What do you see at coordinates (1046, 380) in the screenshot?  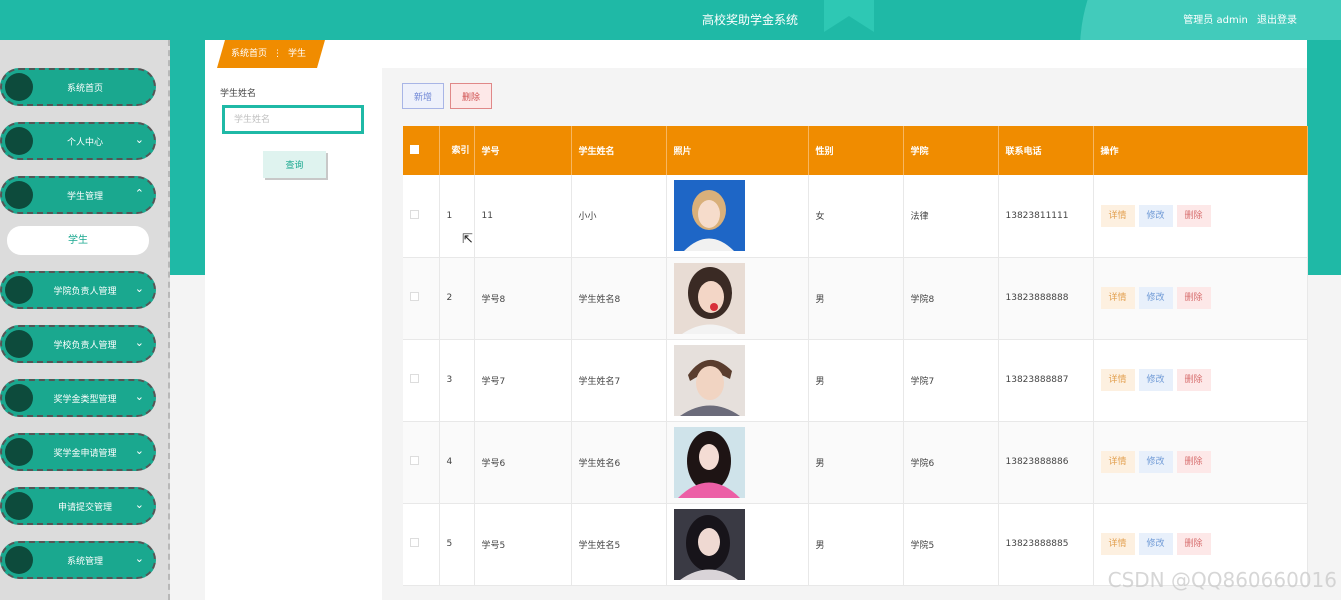 I see `cell-phone: 13823888887` at bounding box center [1046, 380].